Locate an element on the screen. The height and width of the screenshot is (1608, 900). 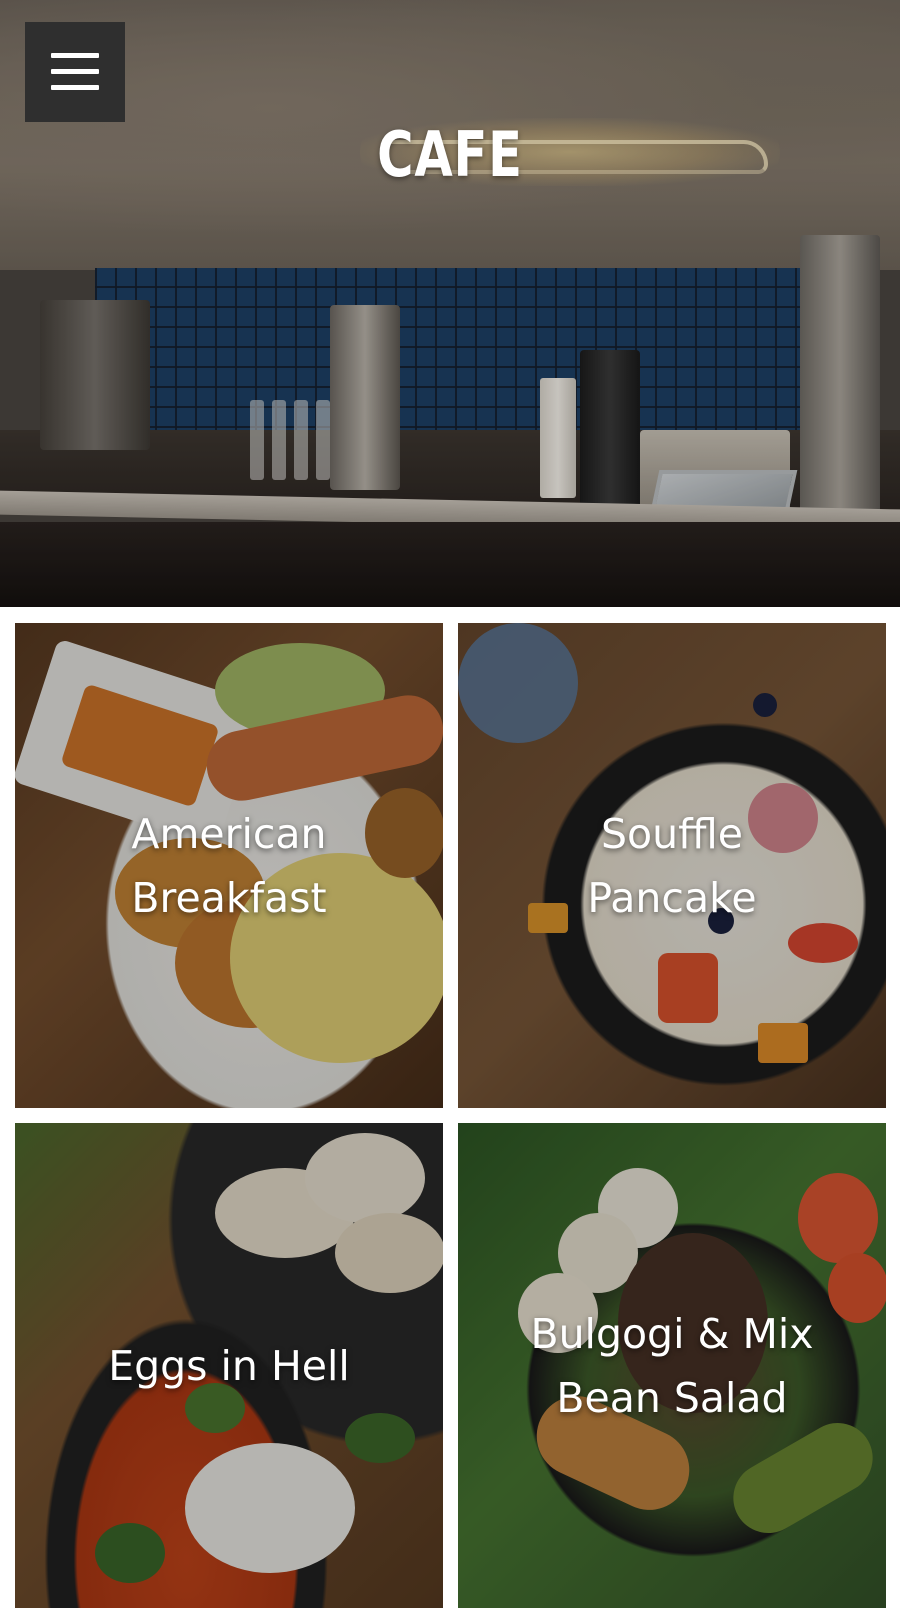
menu-card-title-line2: Pancake is located at coordinates (672, 897).